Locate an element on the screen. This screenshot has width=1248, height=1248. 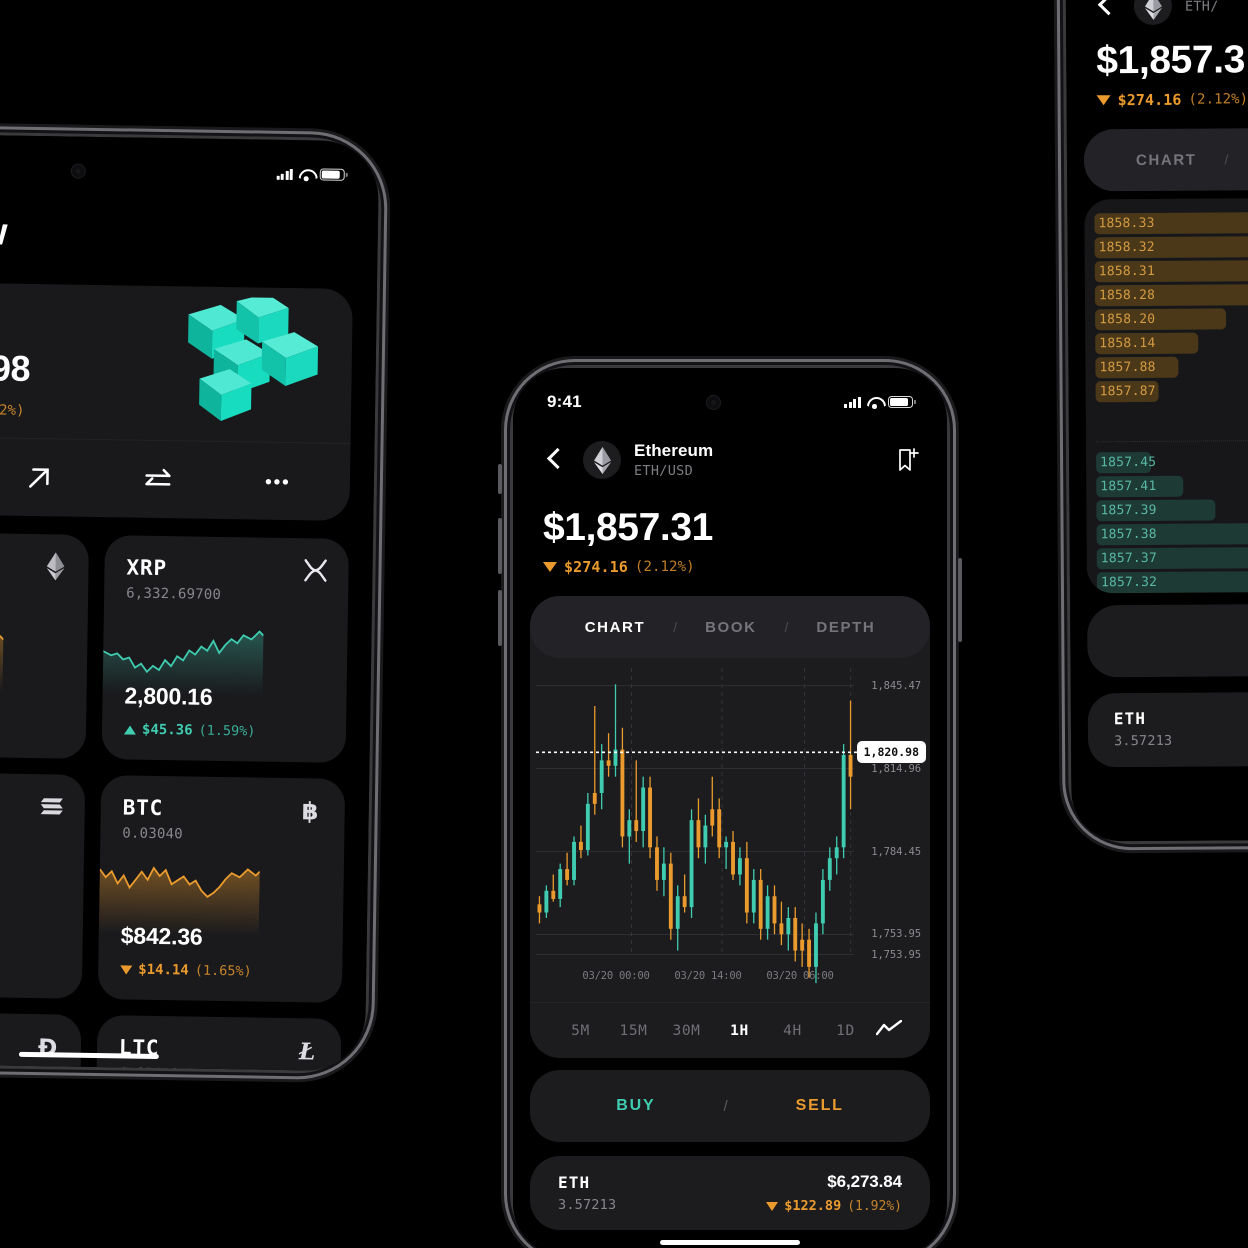
asset-card-eth: 213 273.84 is located at coordinates (45, 645).